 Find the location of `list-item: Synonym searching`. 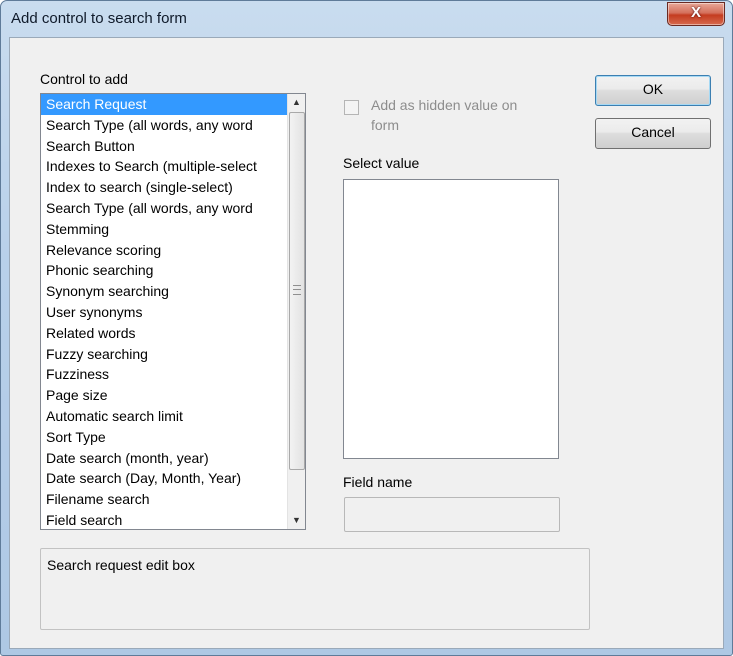

list-item: Synonym searching is located at coordinates (164, 291).